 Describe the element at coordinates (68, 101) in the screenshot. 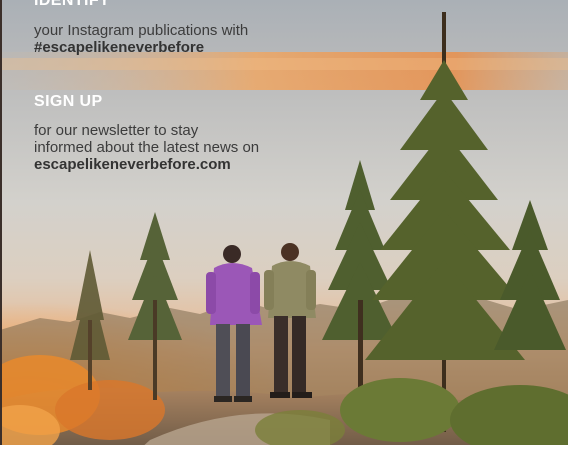

I see `signup-heading: SIGN UP` at that location.